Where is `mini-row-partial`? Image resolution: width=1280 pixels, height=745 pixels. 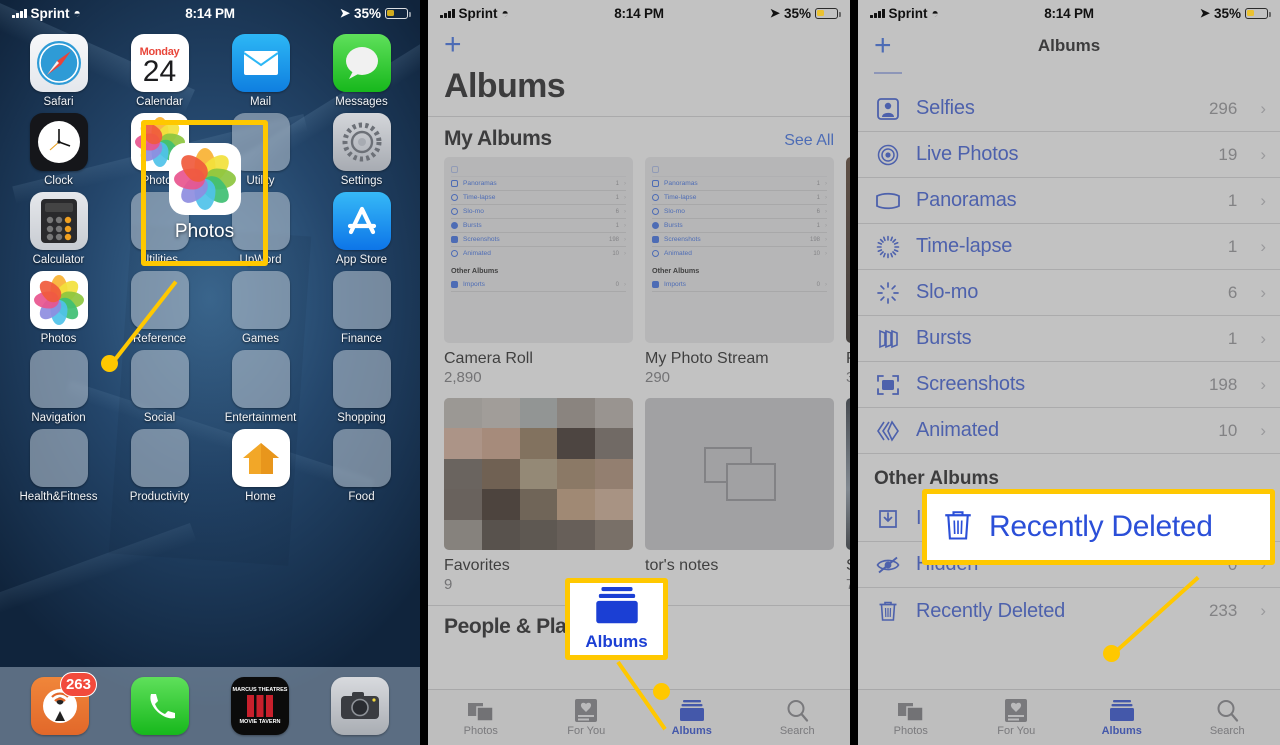
mini-row-partial is located at coordinates (538, 170).